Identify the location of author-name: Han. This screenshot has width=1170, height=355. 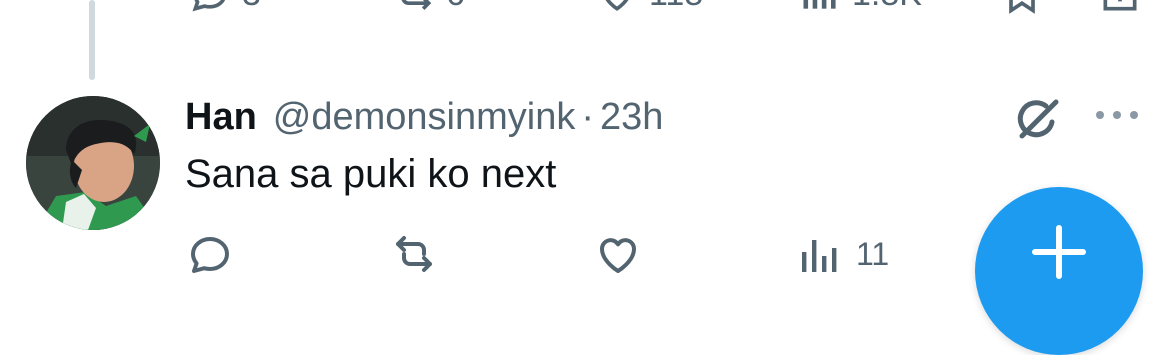
(221, 117).